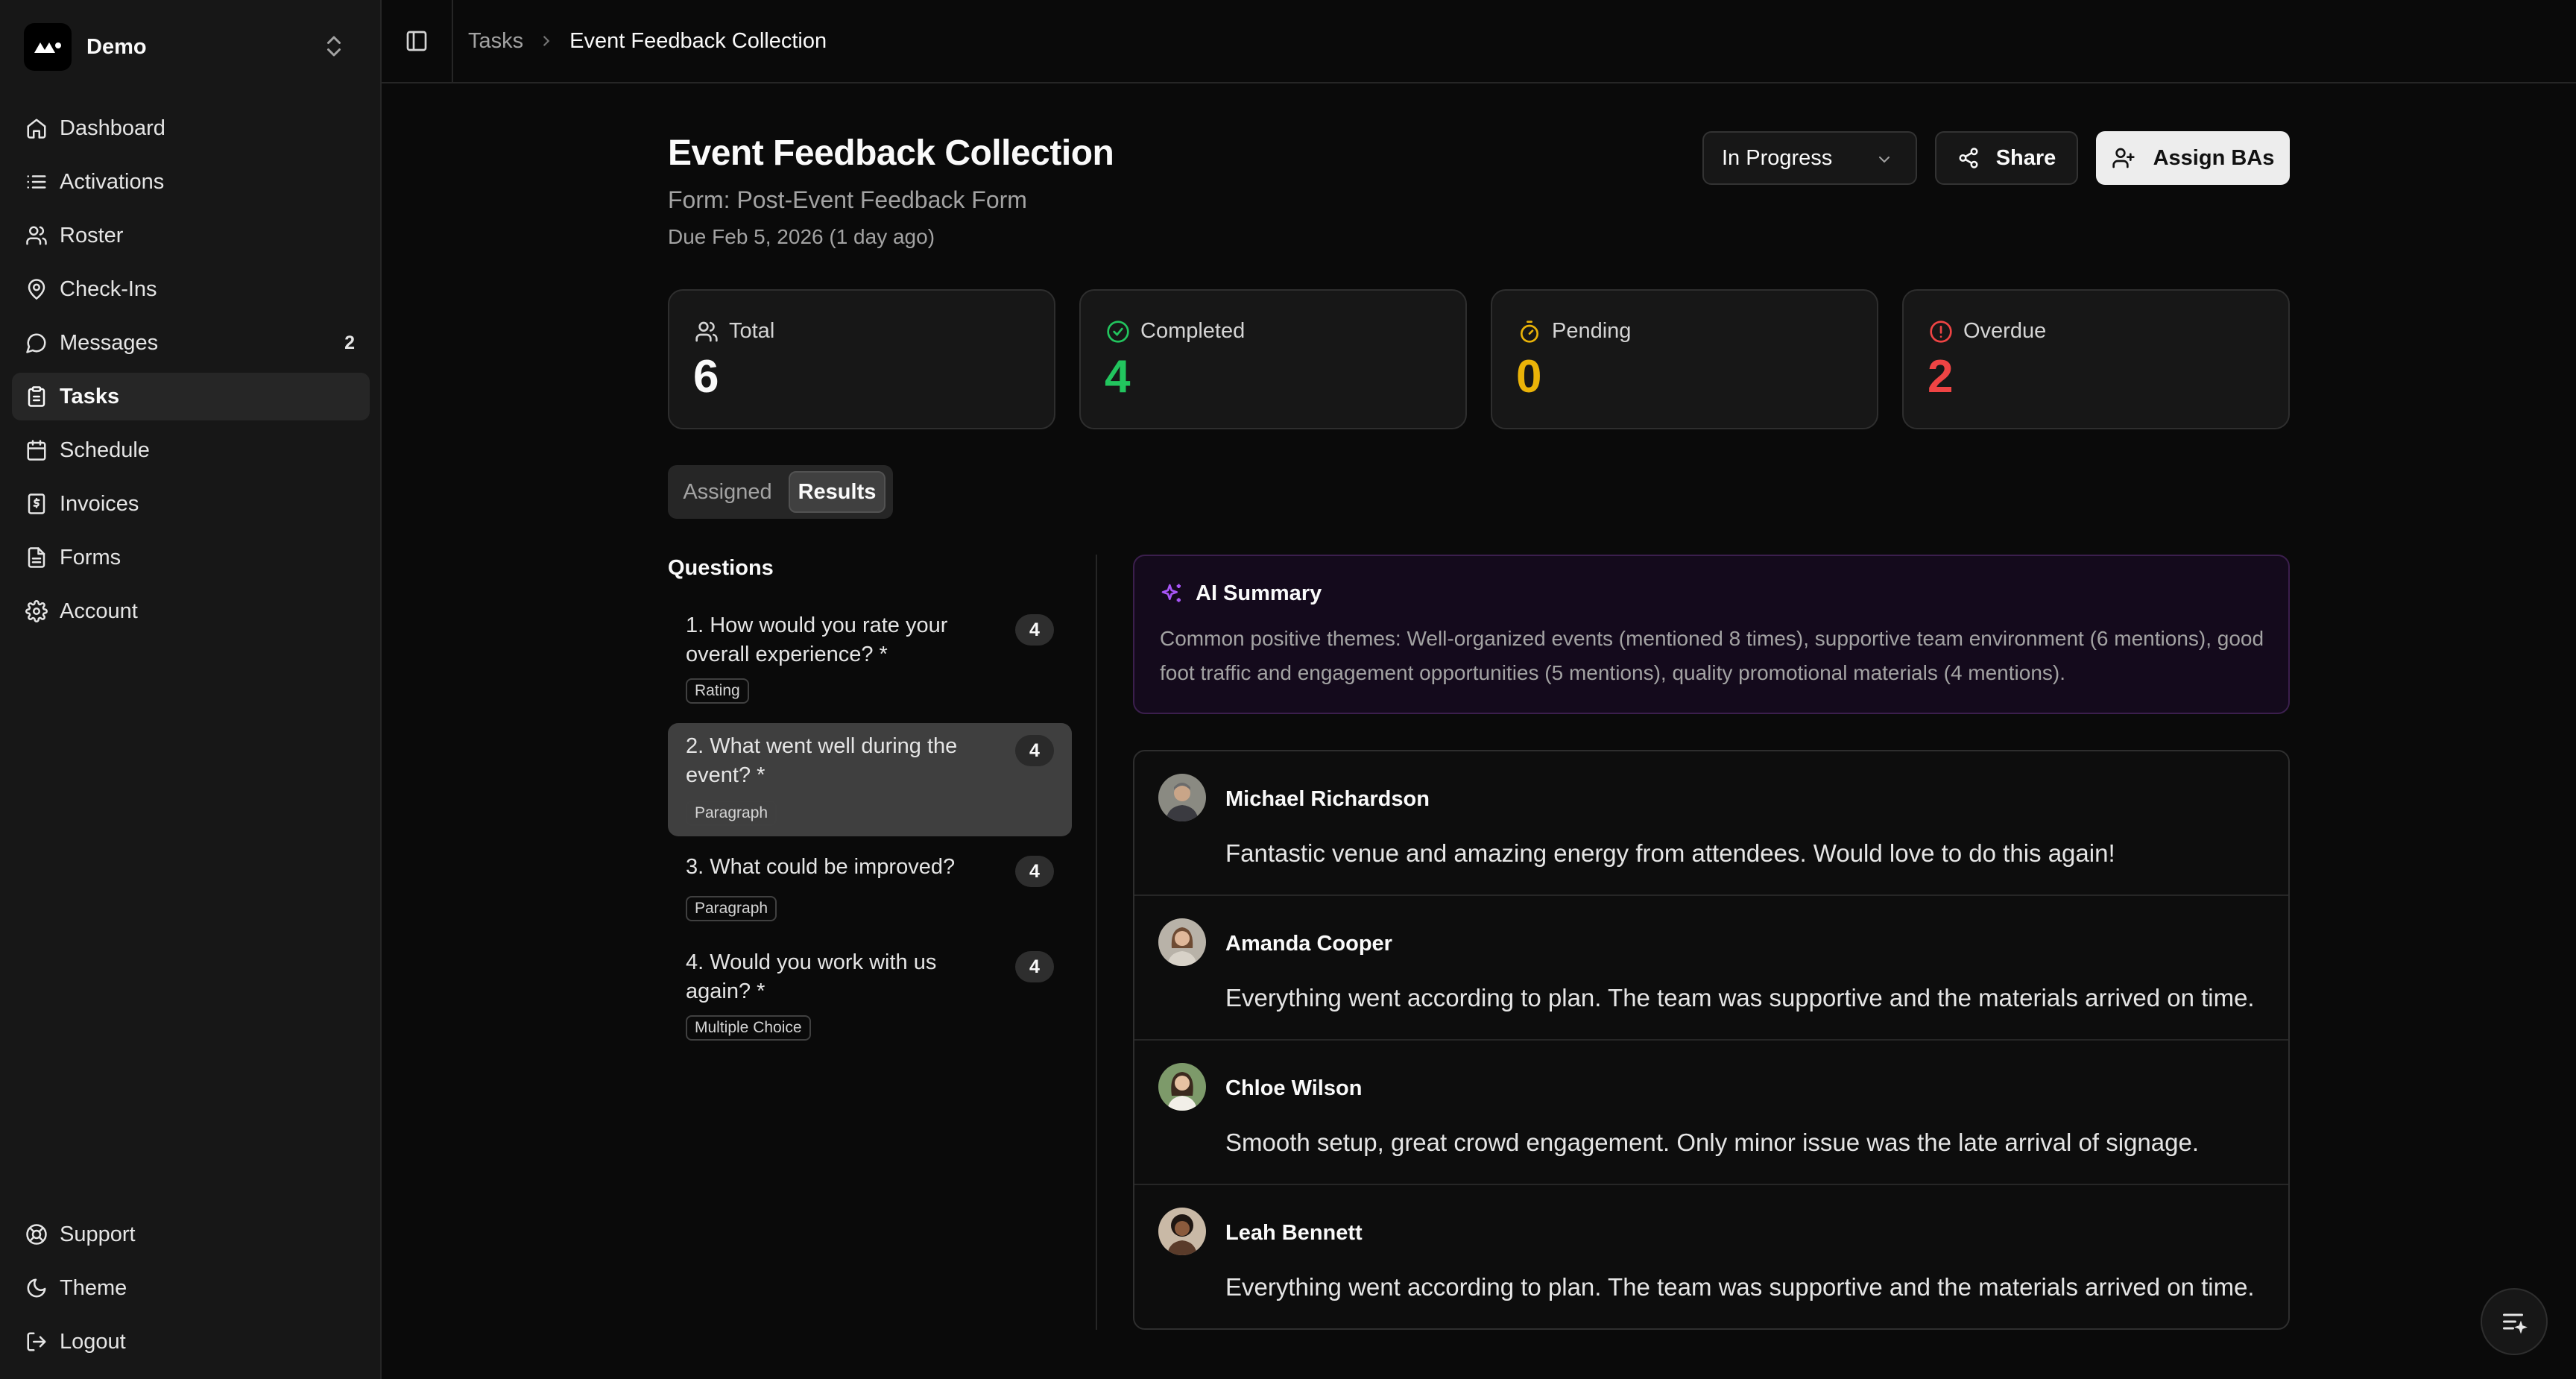  I want to click on messages-count-badge: 2, so click(349, 342).